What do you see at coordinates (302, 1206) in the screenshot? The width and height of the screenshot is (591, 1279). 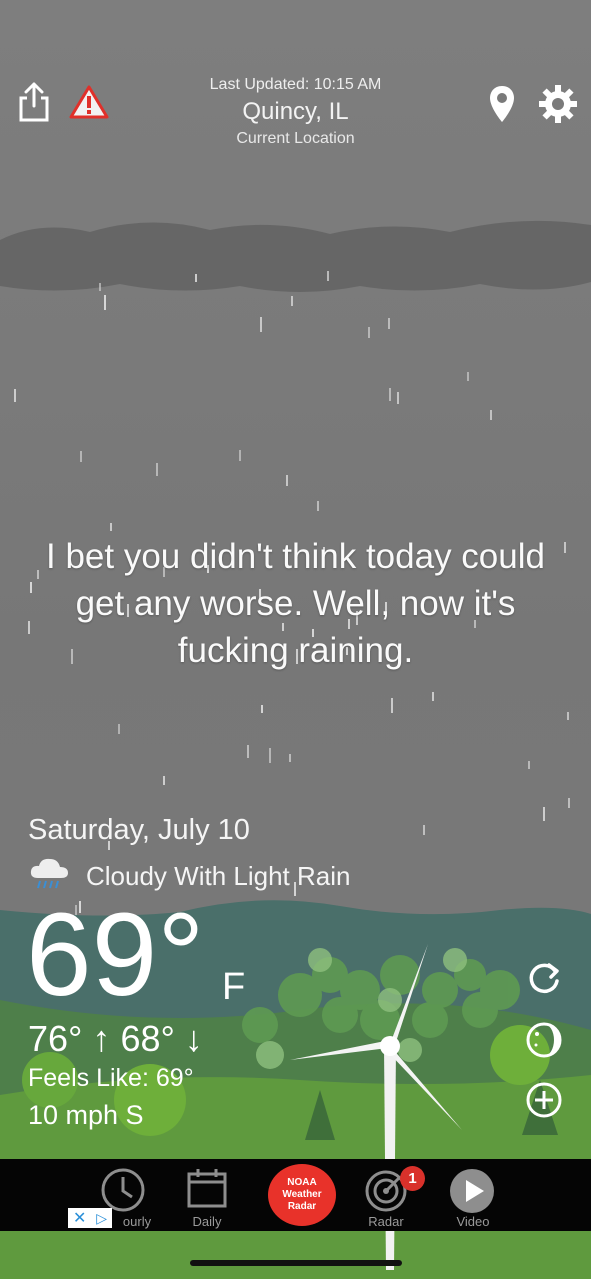 I see `noaa-line-3: Radar` at bounding box center [302, 1206].